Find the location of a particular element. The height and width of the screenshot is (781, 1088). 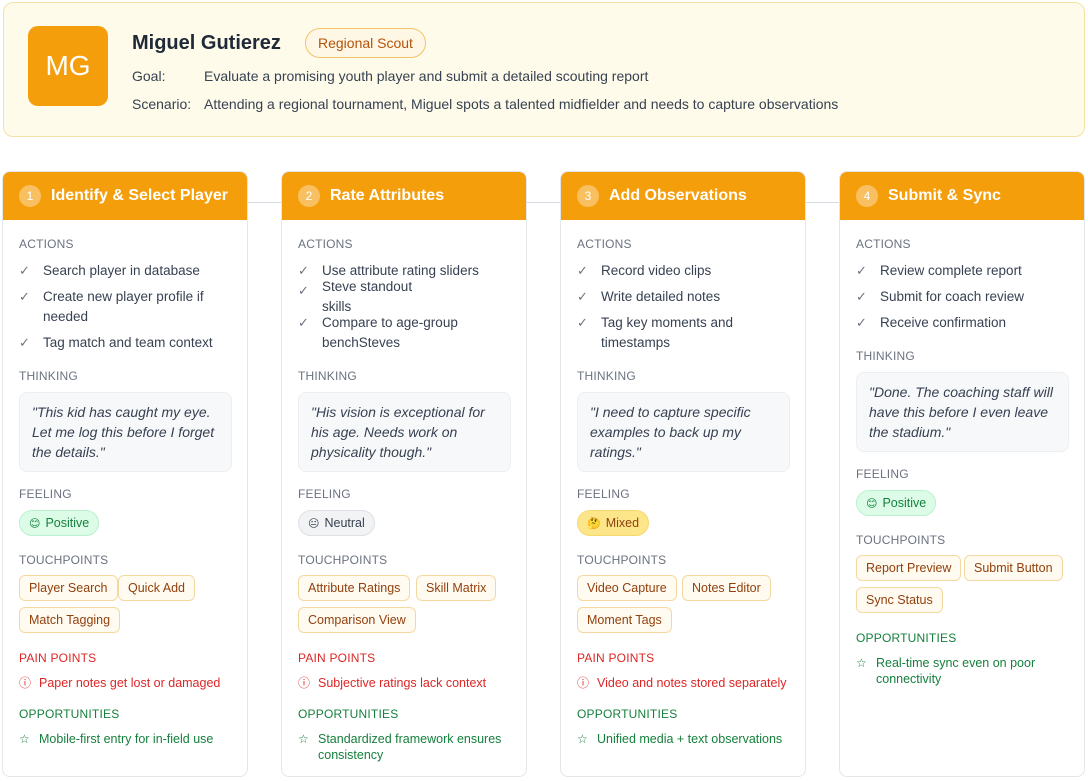

stage-title: Rate Attributes is located at coordinates (387, 195).